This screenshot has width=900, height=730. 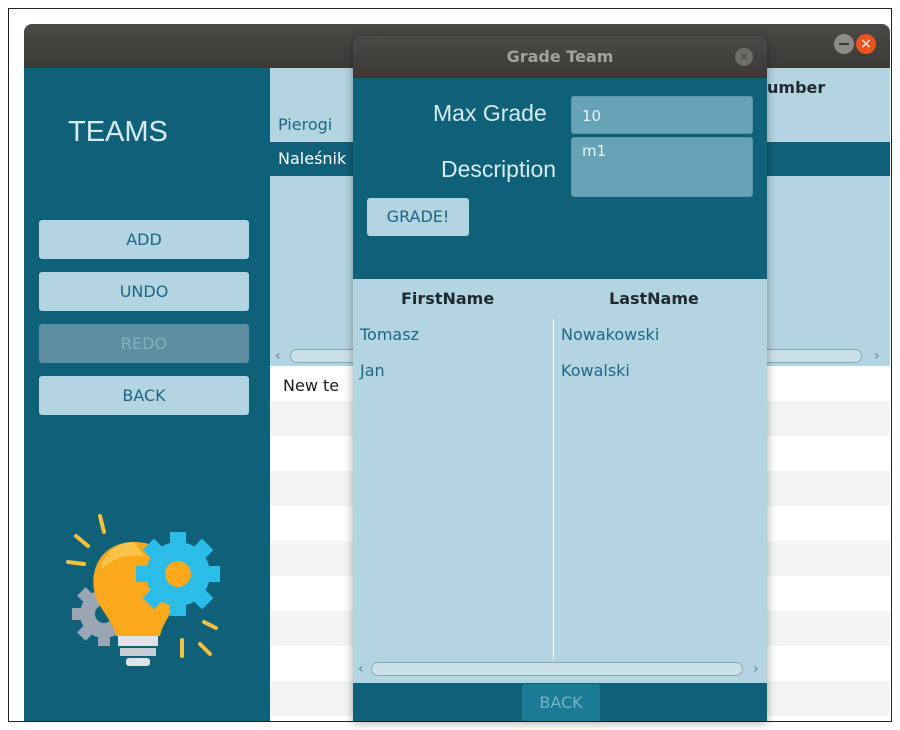 I want to click on cell-firstname: Tomasz, so click(x=389, y=334).